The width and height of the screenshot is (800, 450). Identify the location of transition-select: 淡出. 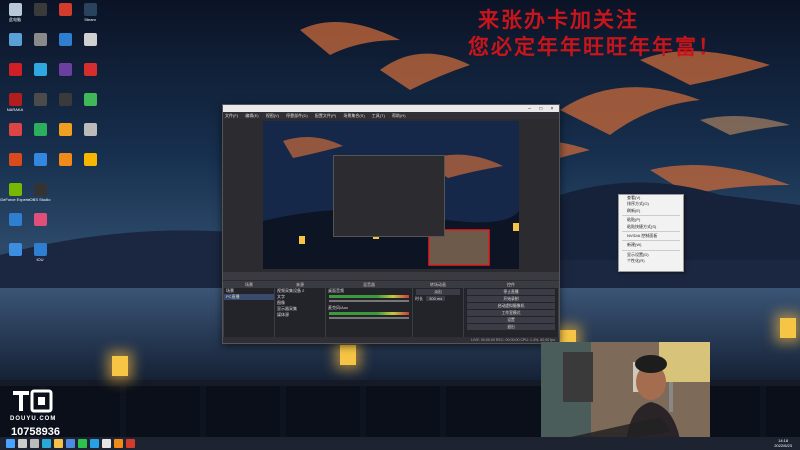
(438, 292).